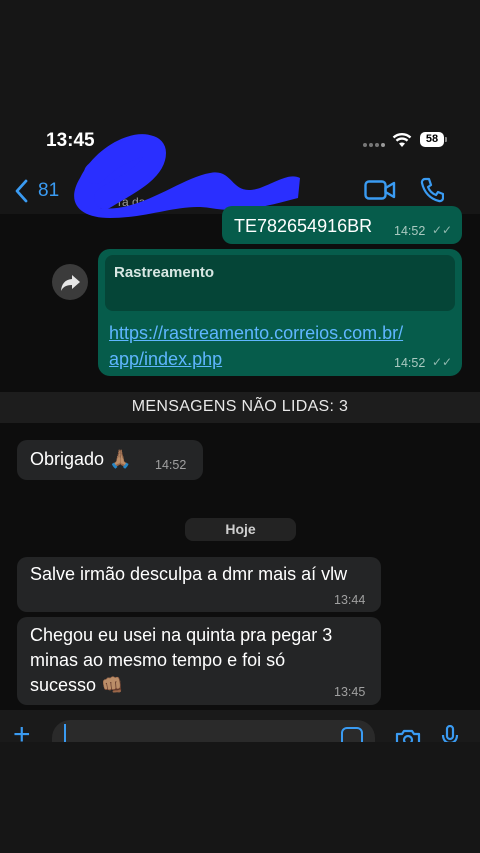  What do you see at coordinates (22, 191) in the screenshot?
I see `chevron-left-icon` at bounding box center [22, 191].